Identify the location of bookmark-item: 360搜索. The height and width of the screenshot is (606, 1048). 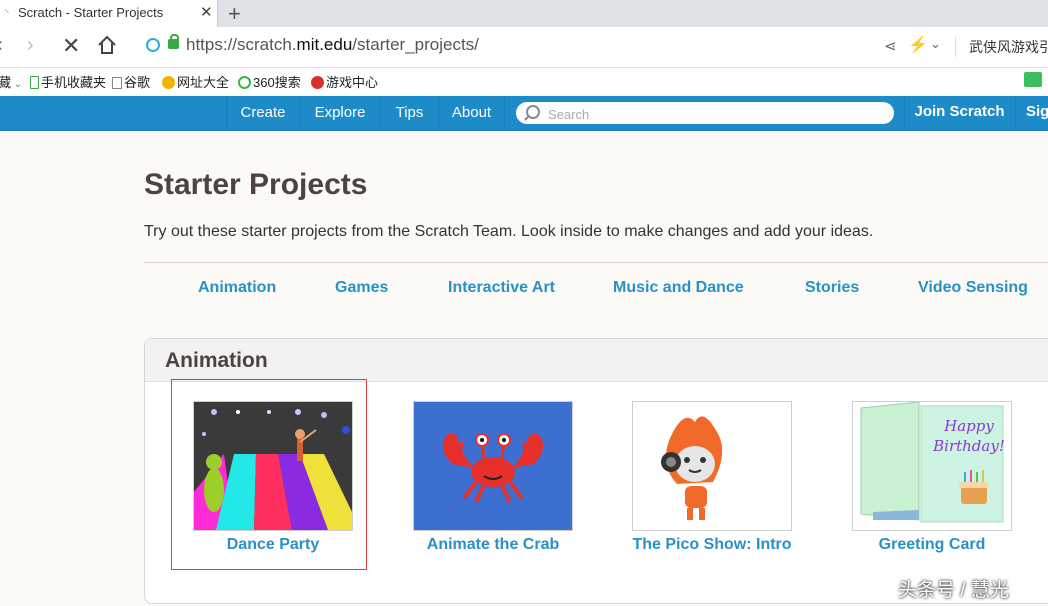
(269, 81).